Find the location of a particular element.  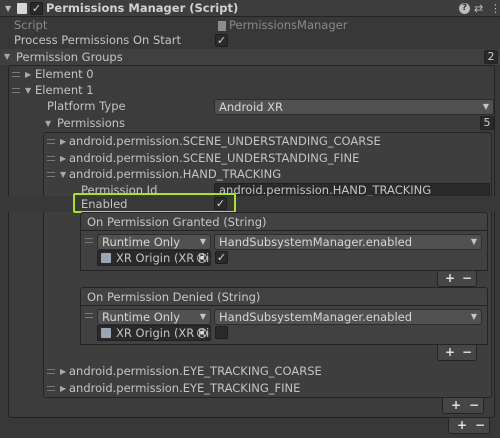

script-icon is located at coordinates (22, 8).